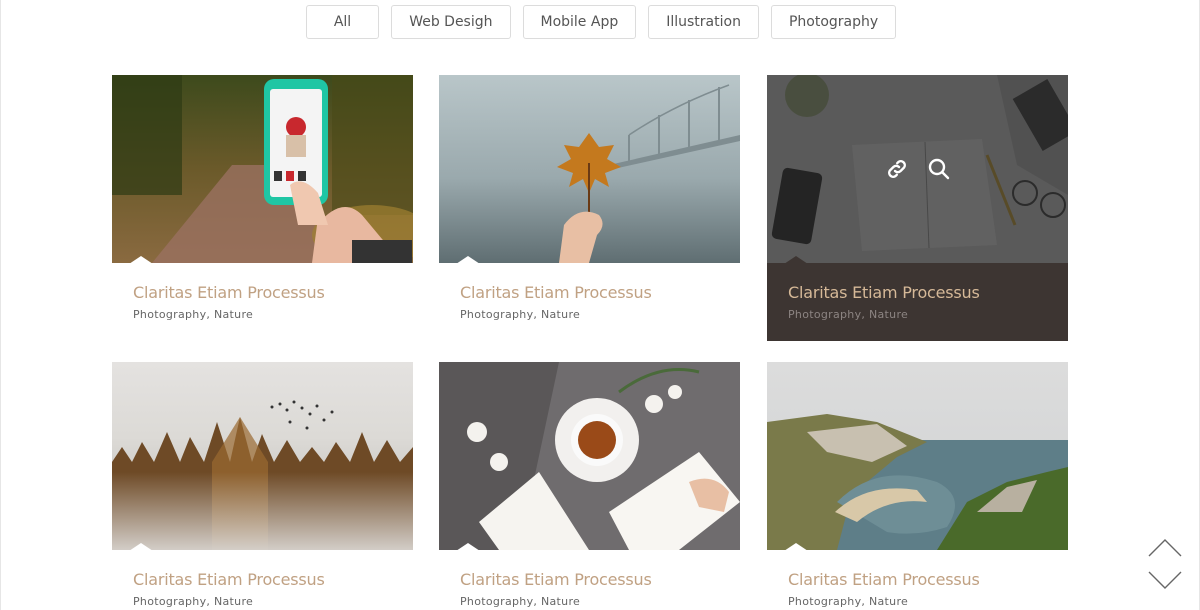 Image resolution: width=1200 pixels, height=610 pixels. What do you see at coordinates (939, 169) in the screenshot?
I see `search-icon` at bounding box center [939, 169].